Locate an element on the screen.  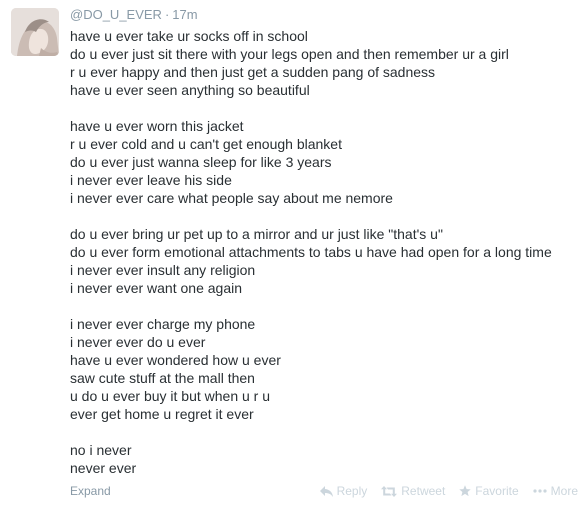
tweet-line: i never ever insult any religion is located at coordinates (163, 270).